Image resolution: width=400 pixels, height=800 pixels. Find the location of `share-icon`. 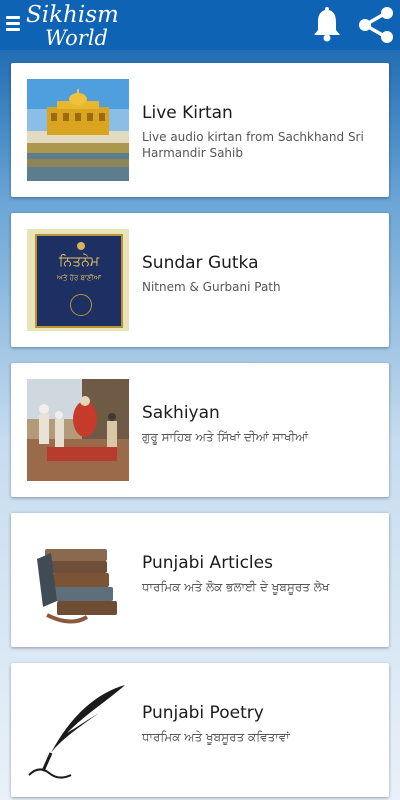

share-icon is located at coordinates (376, 25).